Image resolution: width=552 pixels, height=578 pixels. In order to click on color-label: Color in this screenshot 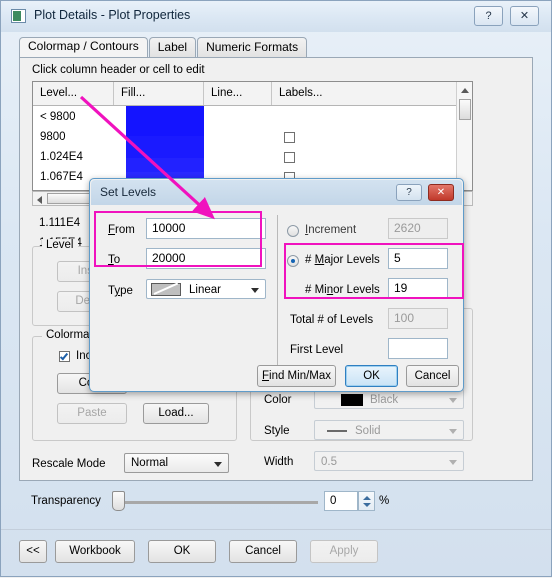, I will do `click(278, 400)`.